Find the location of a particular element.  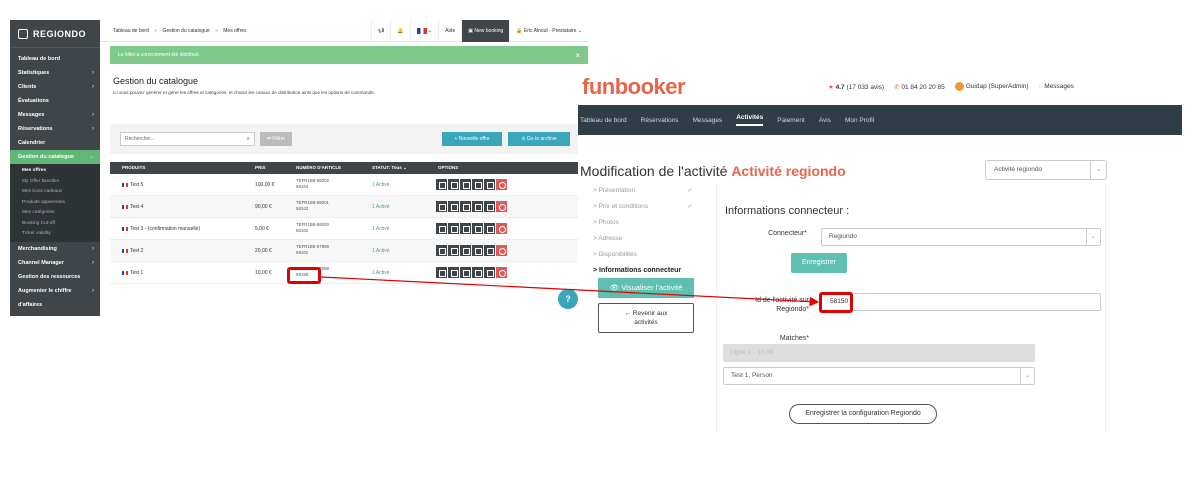

help-fab-button: ? is located at coordinates (568, 299).